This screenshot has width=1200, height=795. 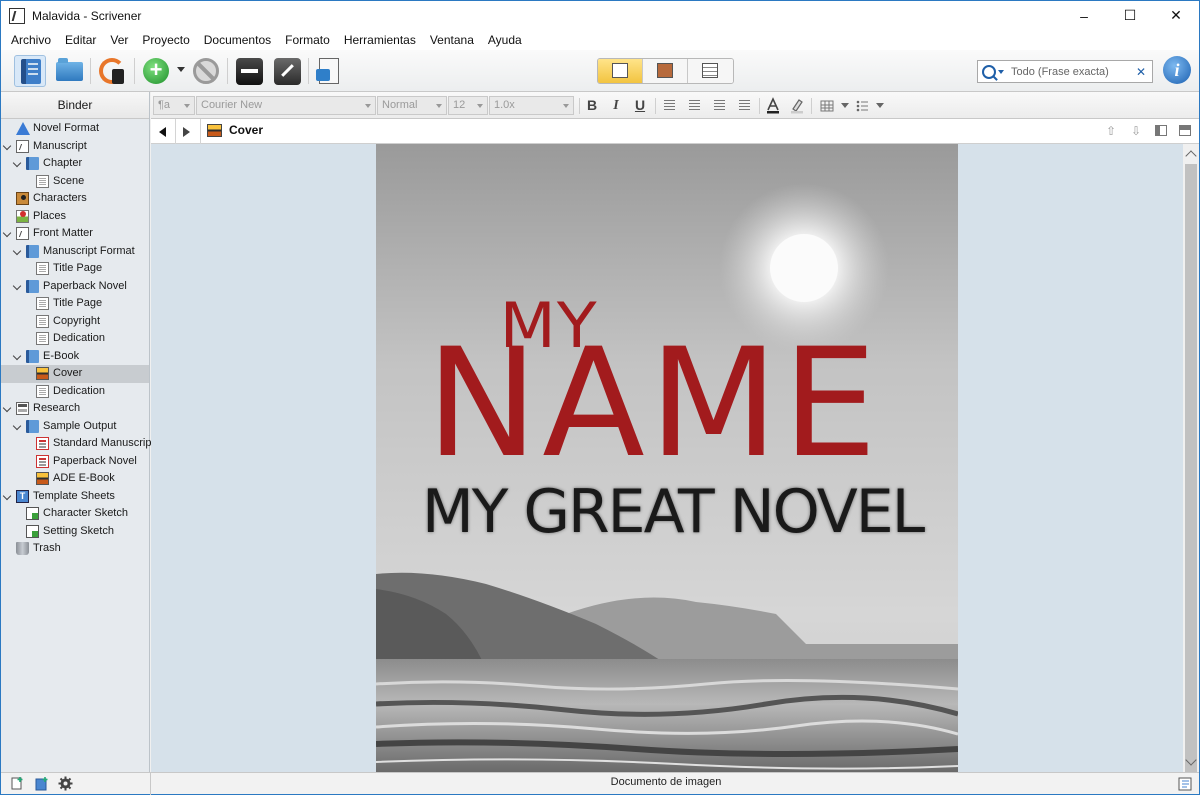 I want to click on binder-item: Character Sketch, so click(x=75, y=514).